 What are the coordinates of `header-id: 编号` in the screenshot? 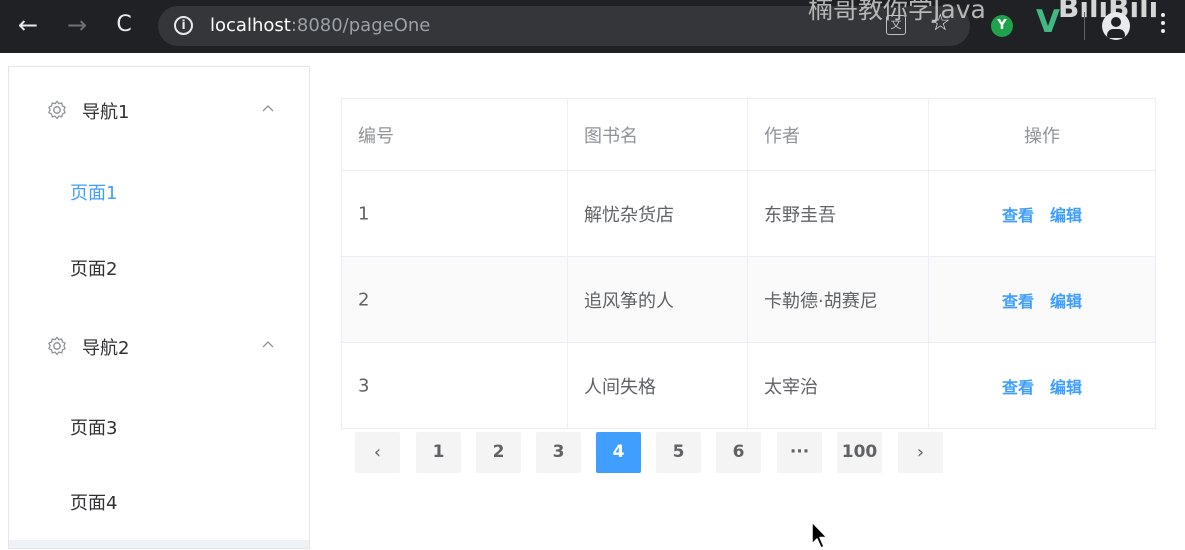 It's located at (376, 136).